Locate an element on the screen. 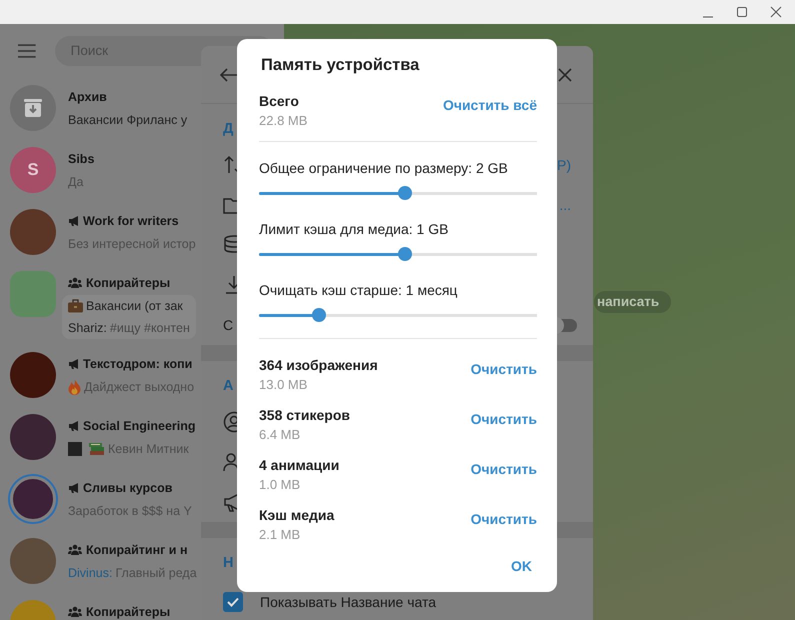  download-icon is located at coordinates (230, 285).